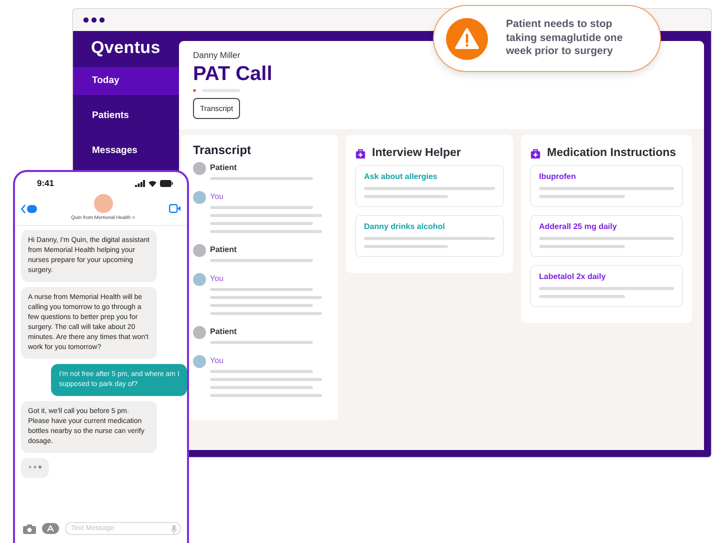 The height and width of the screenshot is (543, 717). Describe the element at coordinates (216, 55) in the screenshot. I see `patient-name: Danny Miller` at that location.